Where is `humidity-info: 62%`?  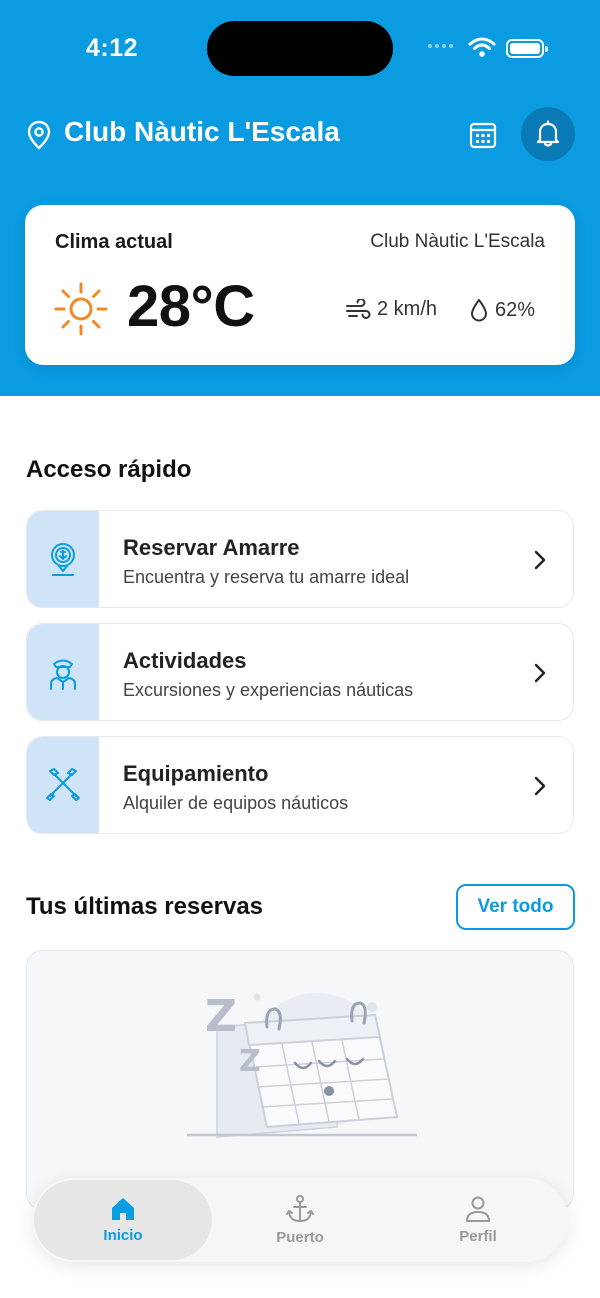
humidity-info: 62% is located at coordinates (502, 310).